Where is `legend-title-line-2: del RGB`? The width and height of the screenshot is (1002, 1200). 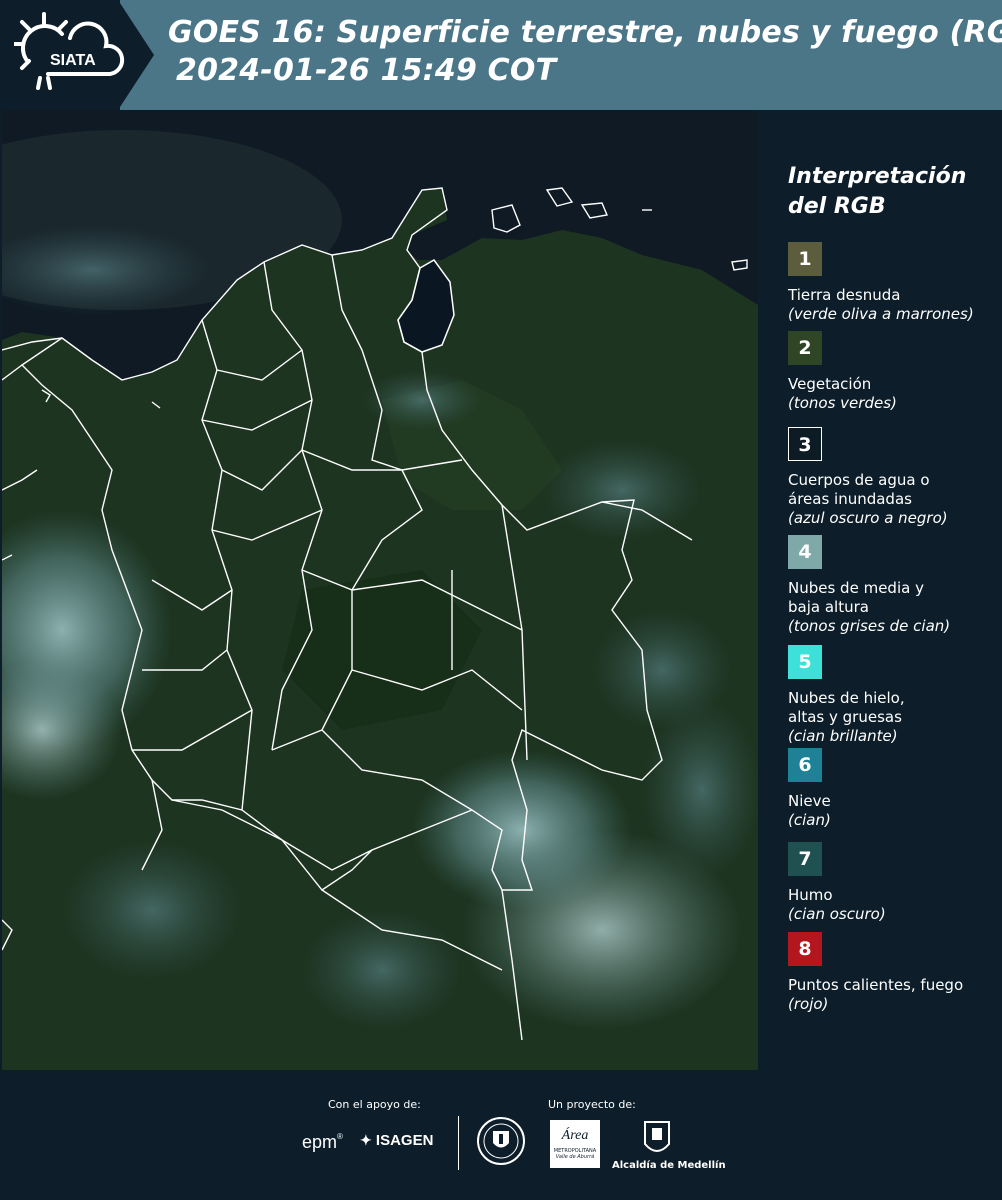 legend-title-line-2: del RGB is located at coordinates (837, 206).